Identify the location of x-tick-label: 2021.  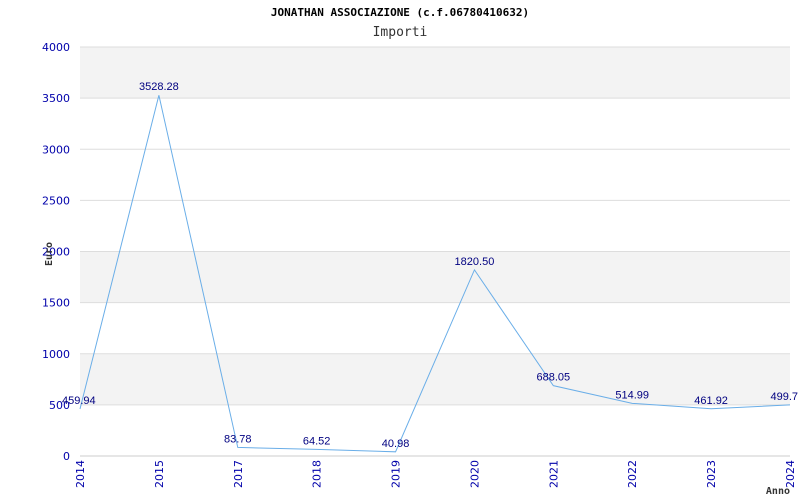
(553, 474).